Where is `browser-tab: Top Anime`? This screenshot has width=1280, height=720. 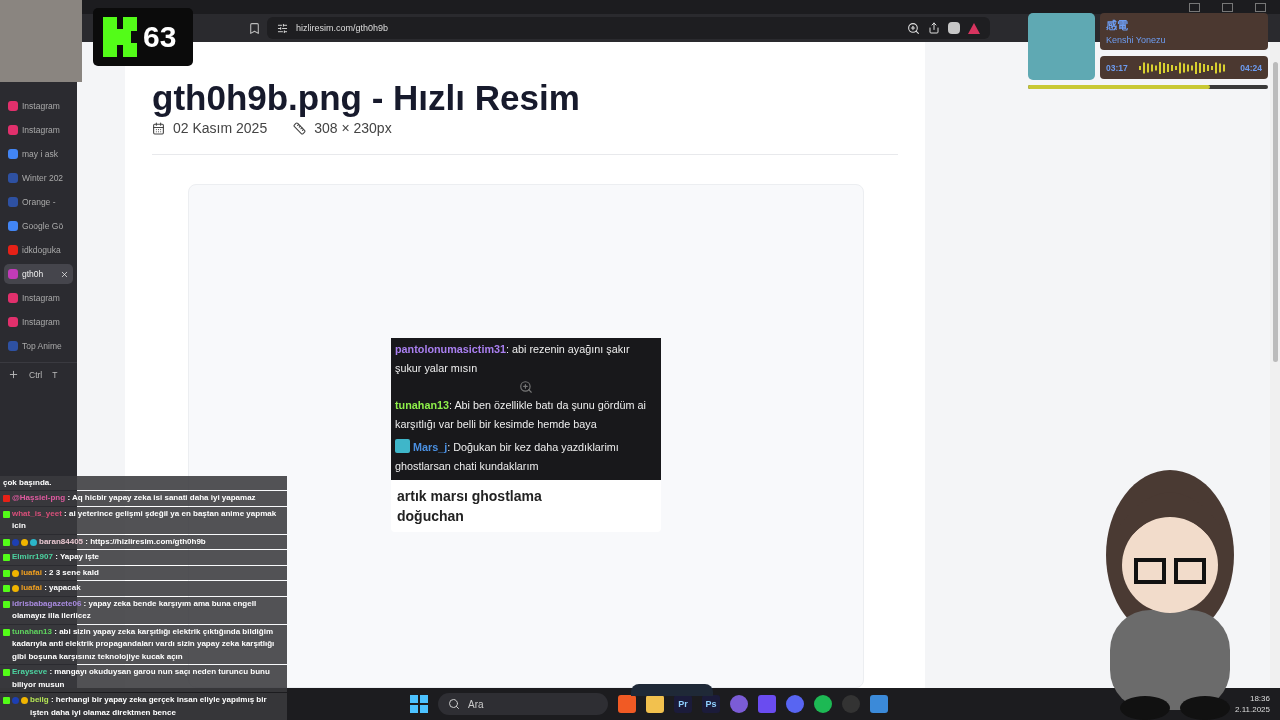
browser-tab: Top Anime is located at coordinates (38, 346).